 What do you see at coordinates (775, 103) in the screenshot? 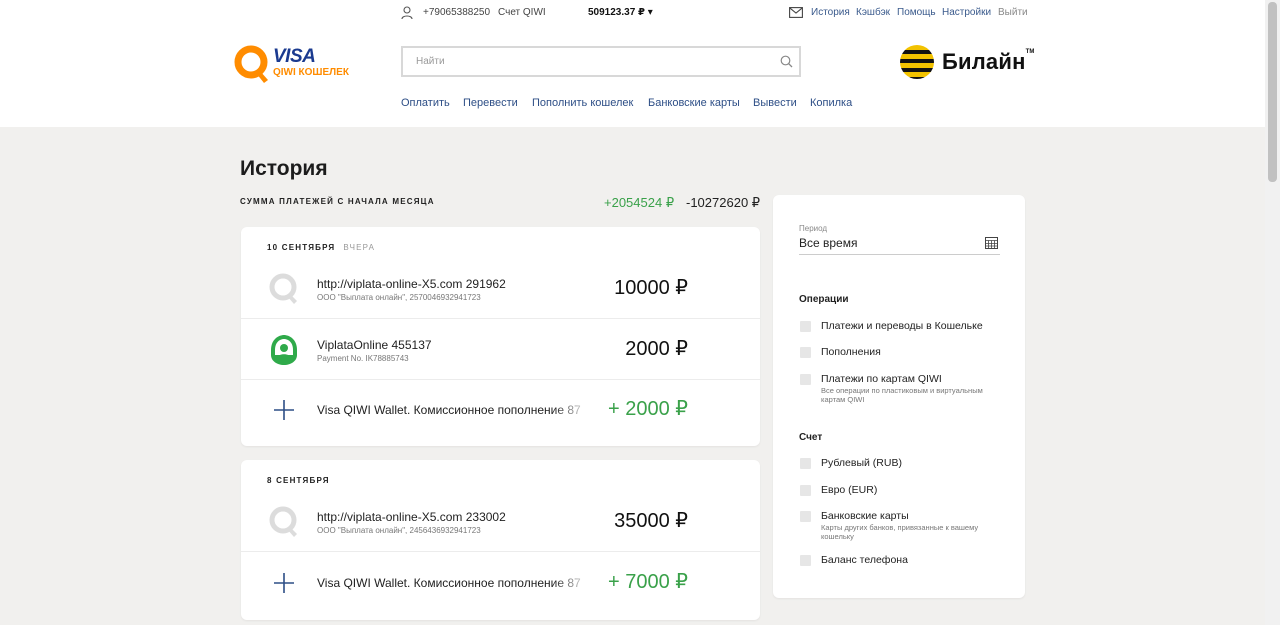
I see `nav-withdraw: Вывести` at bounding box center [775, 103].